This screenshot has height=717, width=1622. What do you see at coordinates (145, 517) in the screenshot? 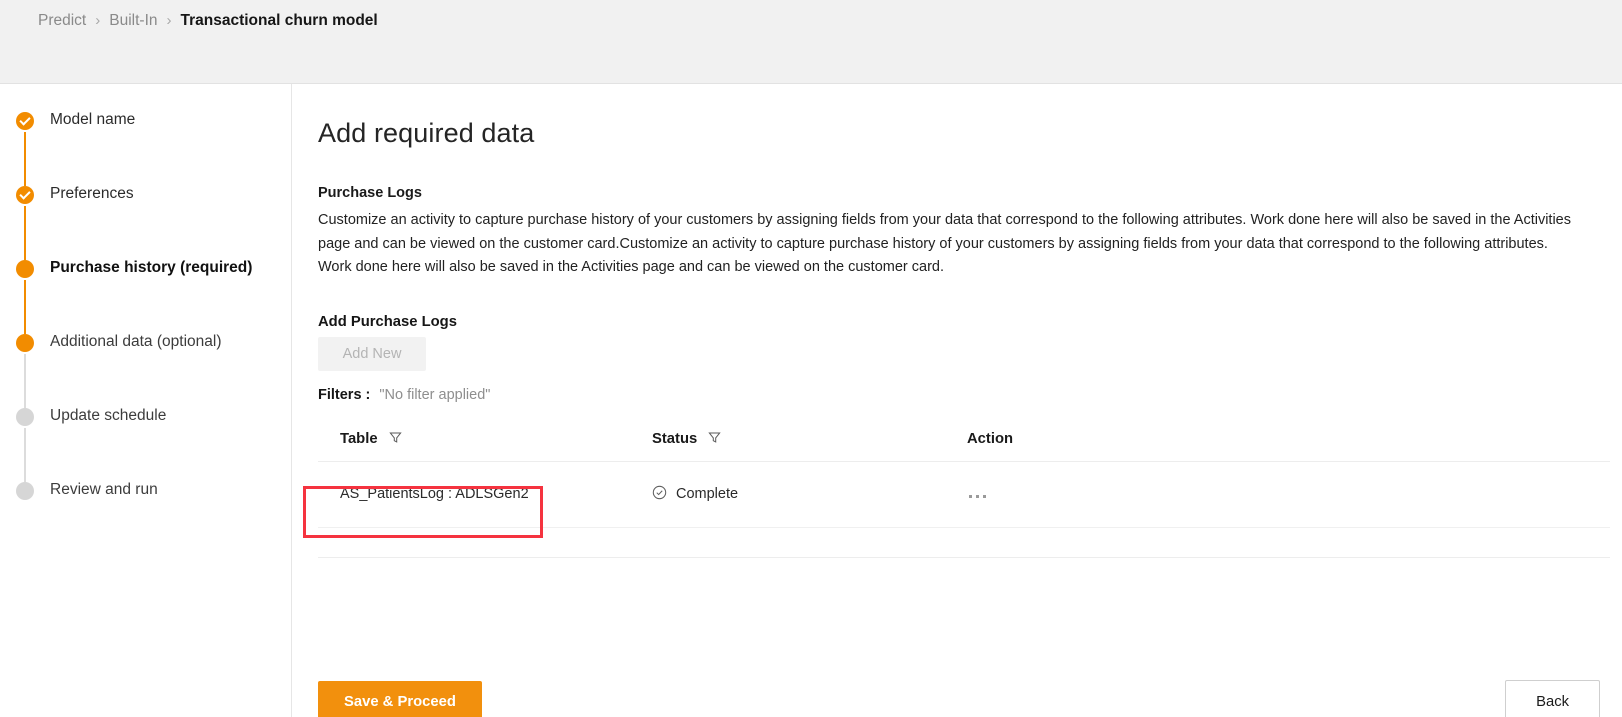
I see `sidebar-item-review-and-run: Review and run` at bounding box center [145, 517].